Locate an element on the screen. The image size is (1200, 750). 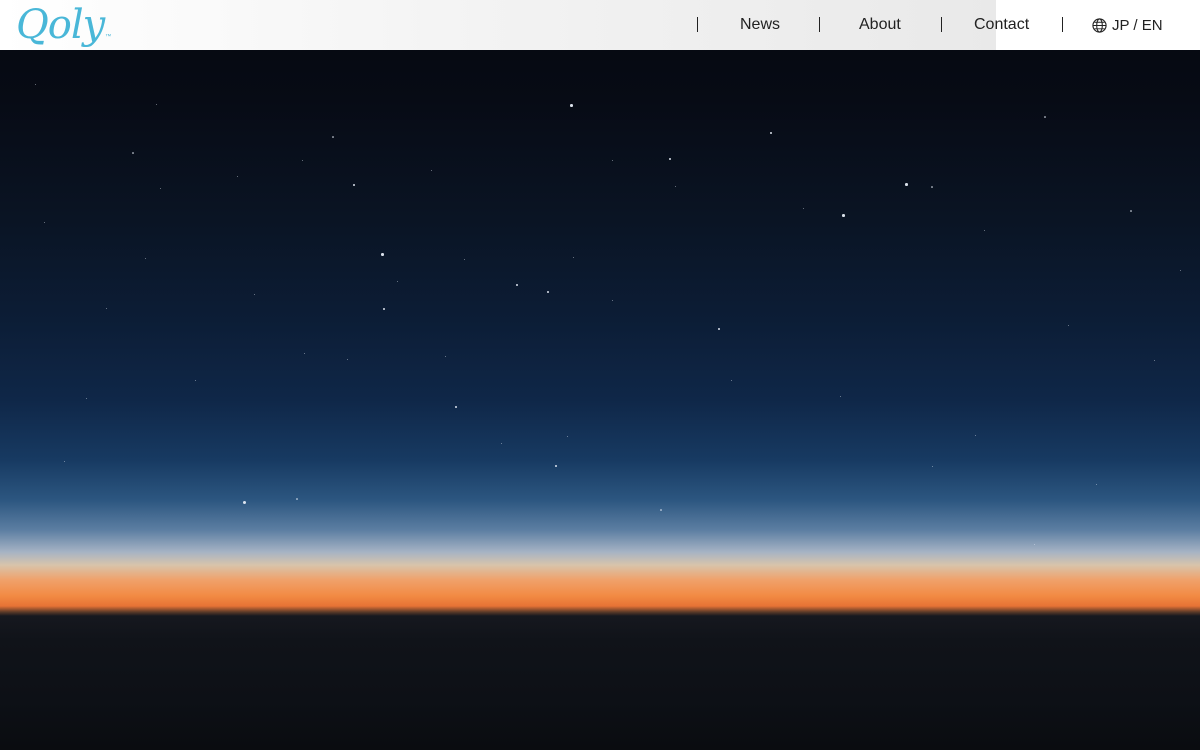
nav-link-about: About is located at coordinates (880, 25).